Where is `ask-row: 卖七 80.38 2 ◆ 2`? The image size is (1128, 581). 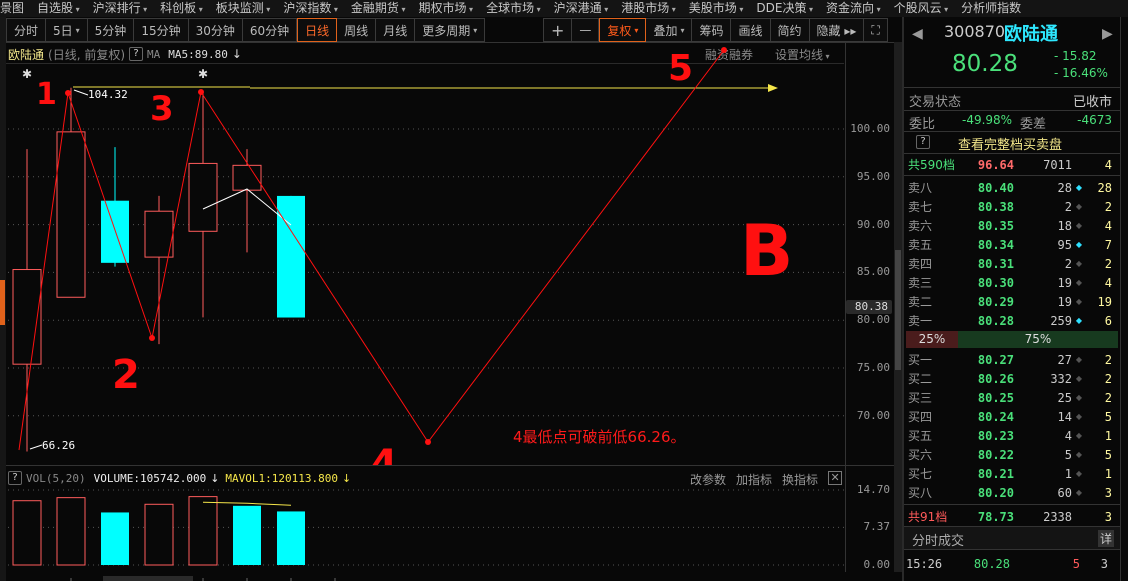
ask-row: 卖七 80.38 2 ◆ 2 is located at coordinates (1012, 206).